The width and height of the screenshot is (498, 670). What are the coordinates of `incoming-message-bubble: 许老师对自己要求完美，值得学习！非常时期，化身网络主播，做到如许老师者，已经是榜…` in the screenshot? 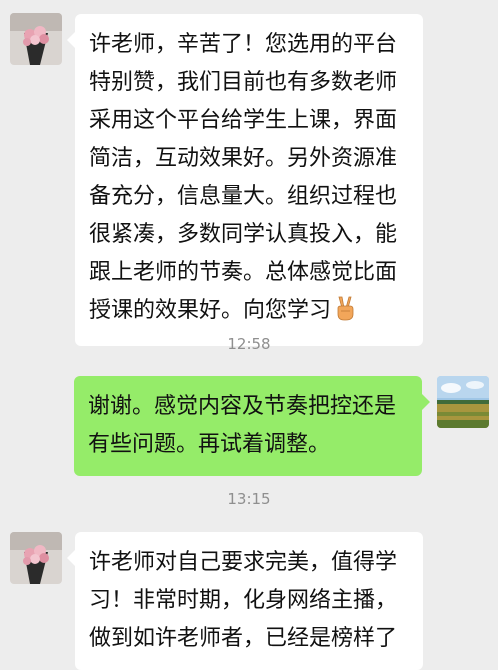 It's located at (245, 601).